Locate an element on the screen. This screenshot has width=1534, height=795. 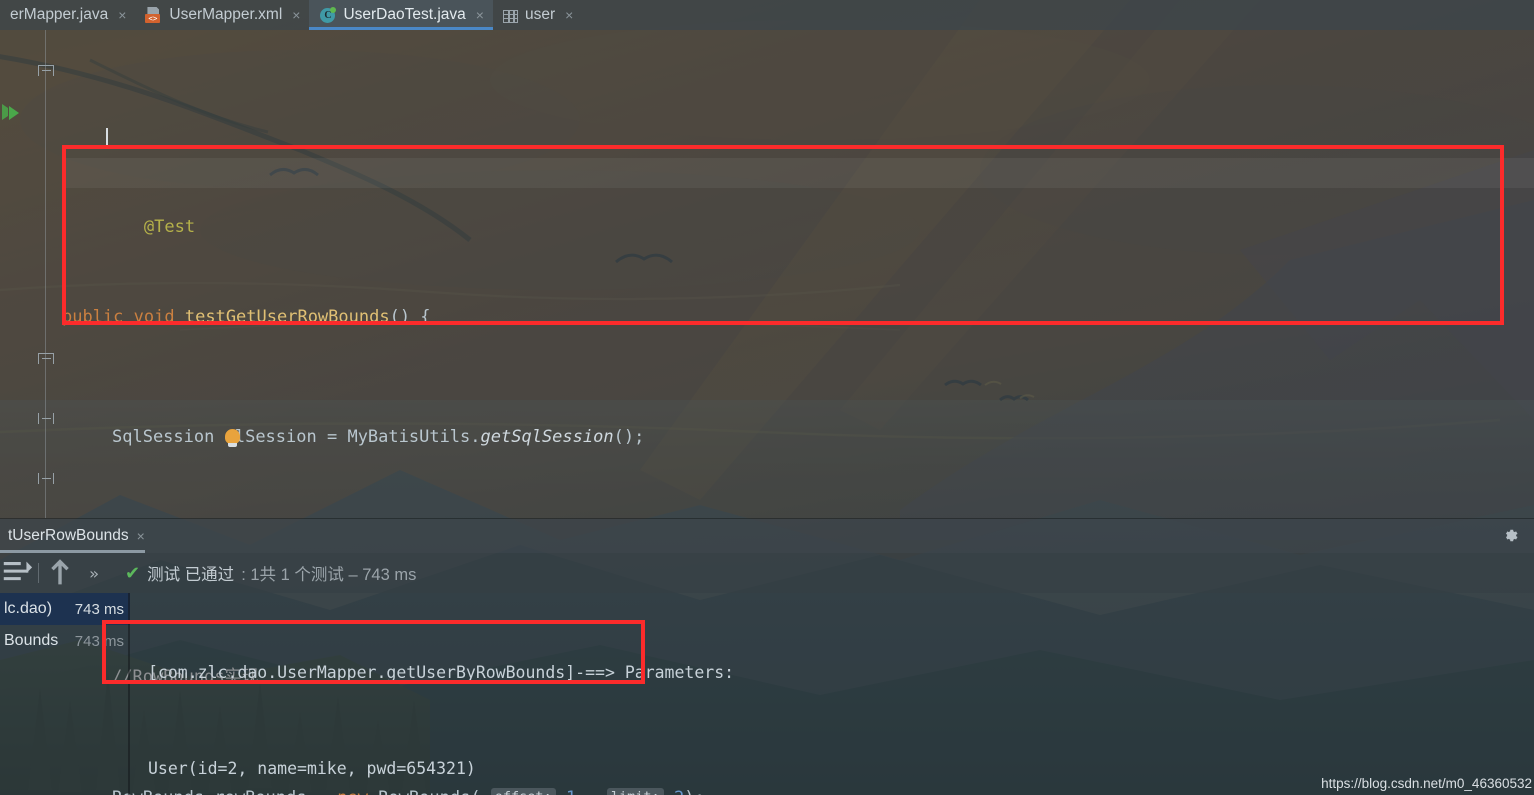
tab-user-mapper-xml: <> UserMapper.xml × is located at coordinates (222, 15).